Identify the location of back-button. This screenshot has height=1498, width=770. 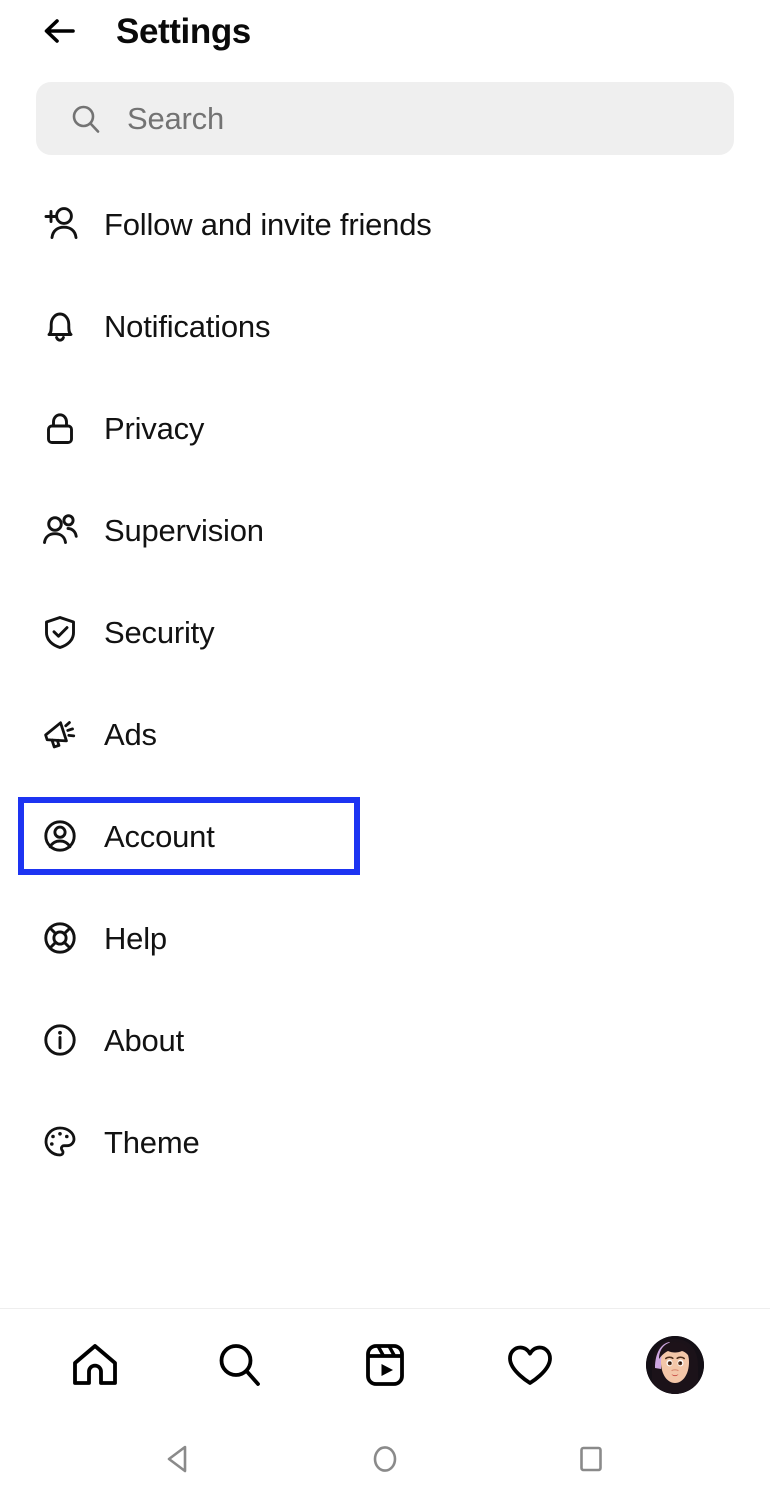
(59, 31).